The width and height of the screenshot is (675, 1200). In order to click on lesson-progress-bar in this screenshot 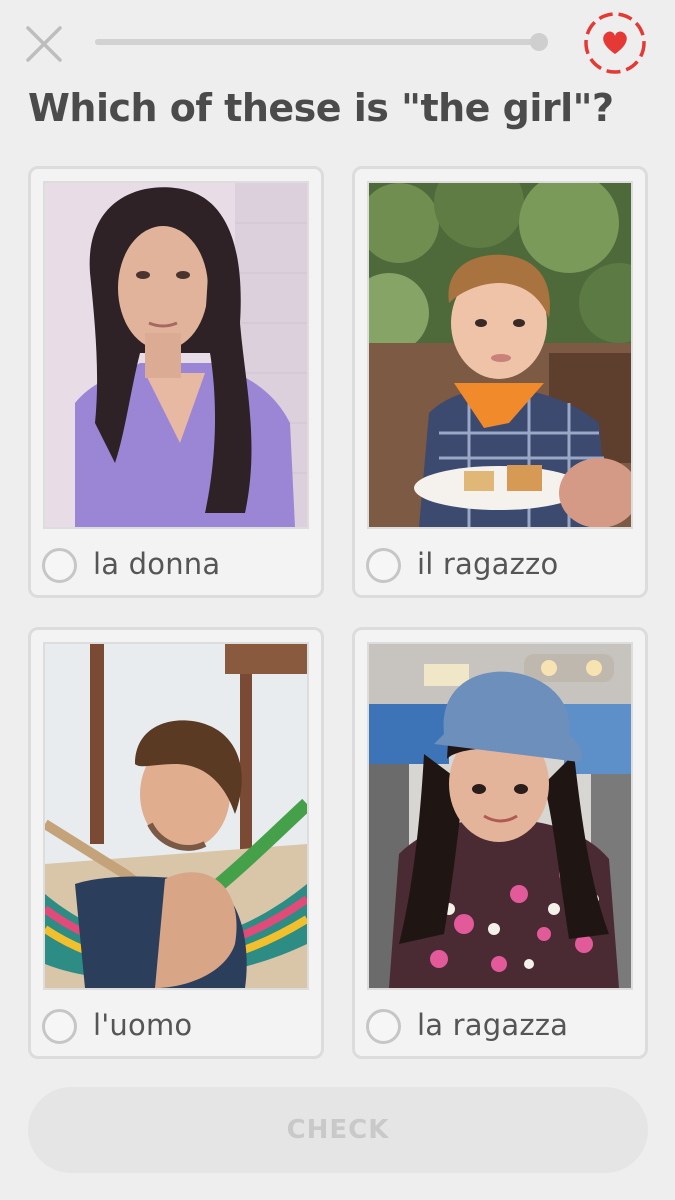, I will do `click(321, 42)`.